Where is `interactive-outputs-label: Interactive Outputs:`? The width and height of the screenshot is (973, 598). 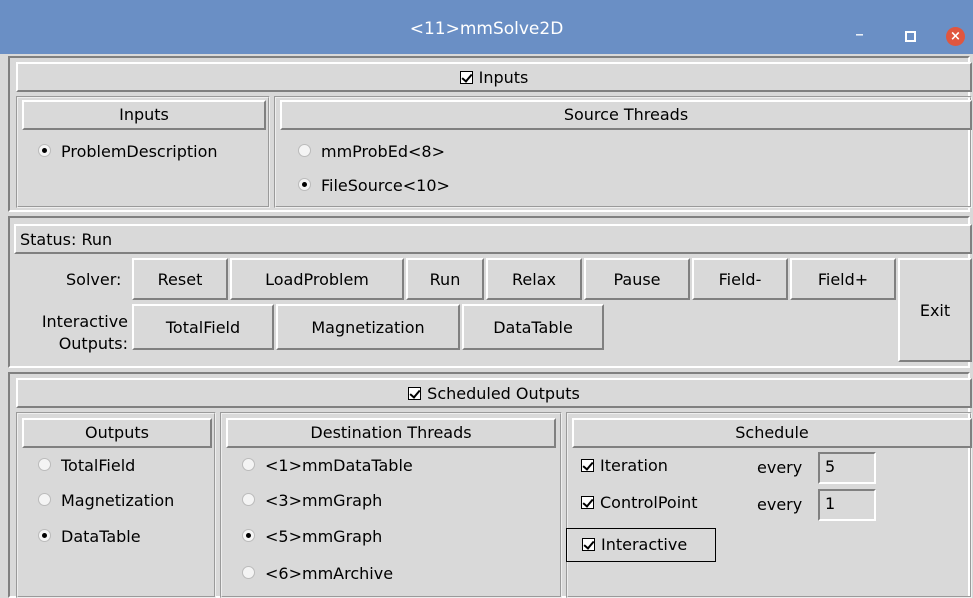 interactive-outputs-label: Interactive Outputs: is located at coordinates (73, 333).